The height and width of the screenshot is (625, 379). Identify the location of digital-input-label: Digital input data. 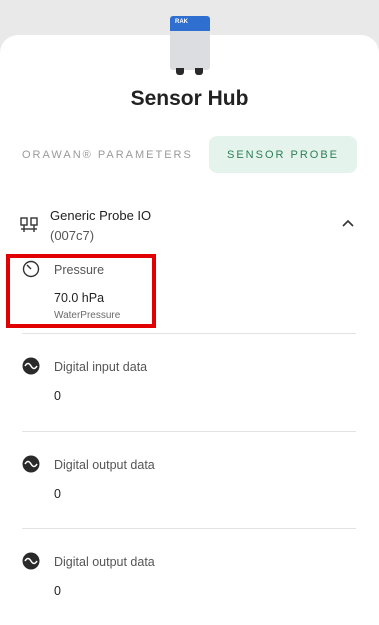
(101, 367).